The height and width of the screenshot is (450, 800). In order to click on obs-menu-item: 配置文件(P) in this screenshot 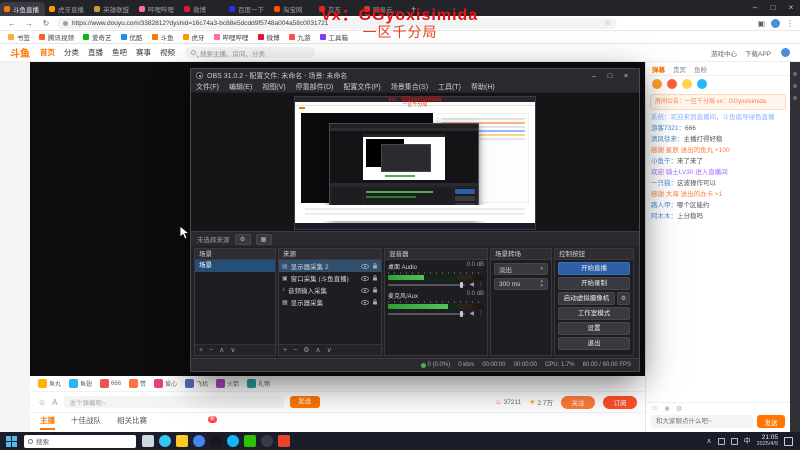, I will do `click(361, 87)`.